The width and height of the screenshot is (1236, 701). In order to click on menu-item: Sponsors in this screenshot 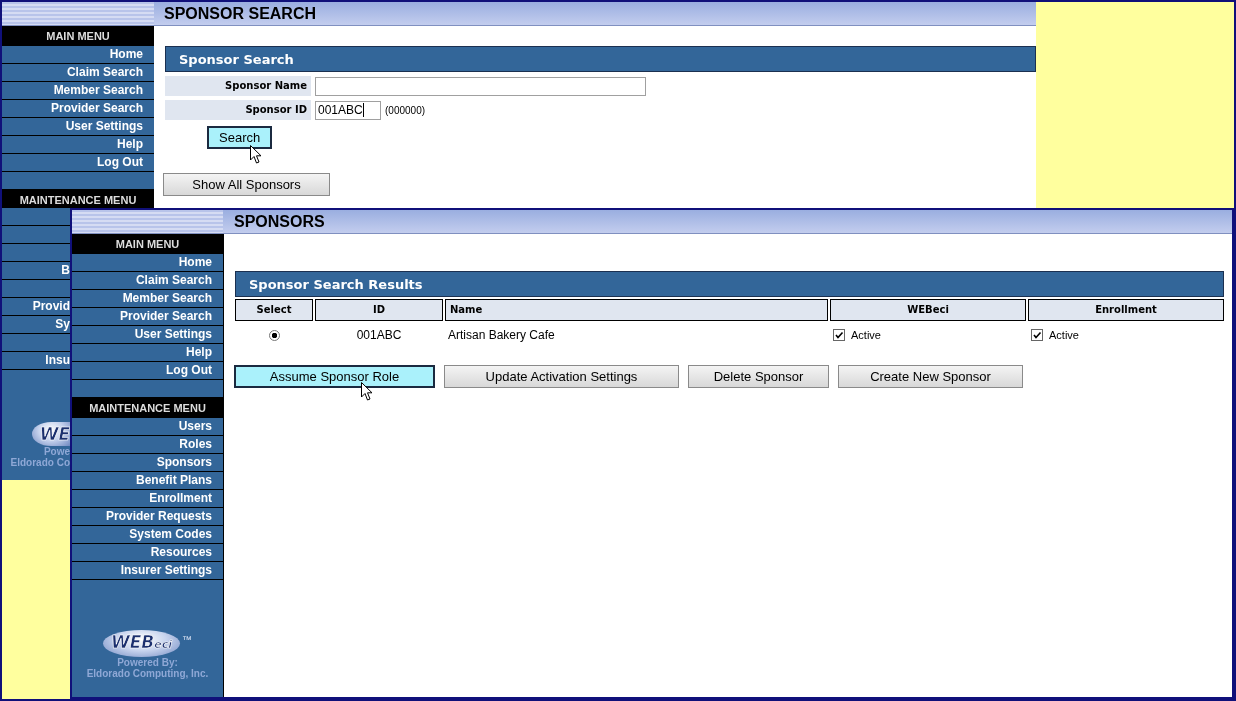, I will do `click(147, 463)`.